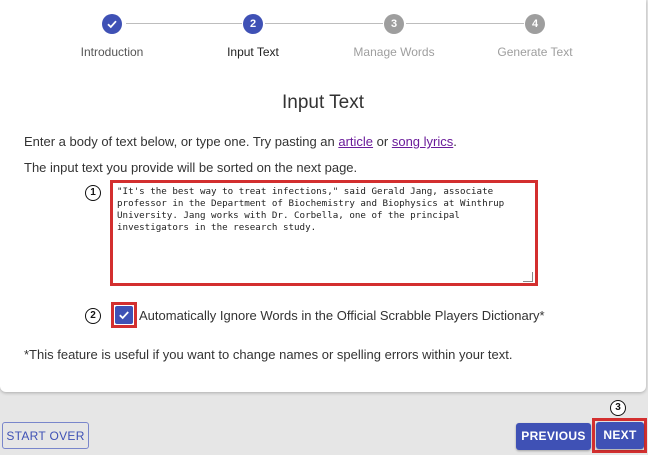 The width and height of the screenshot is (648, 455). I want to click on step-number: 4, so click(535, 24).